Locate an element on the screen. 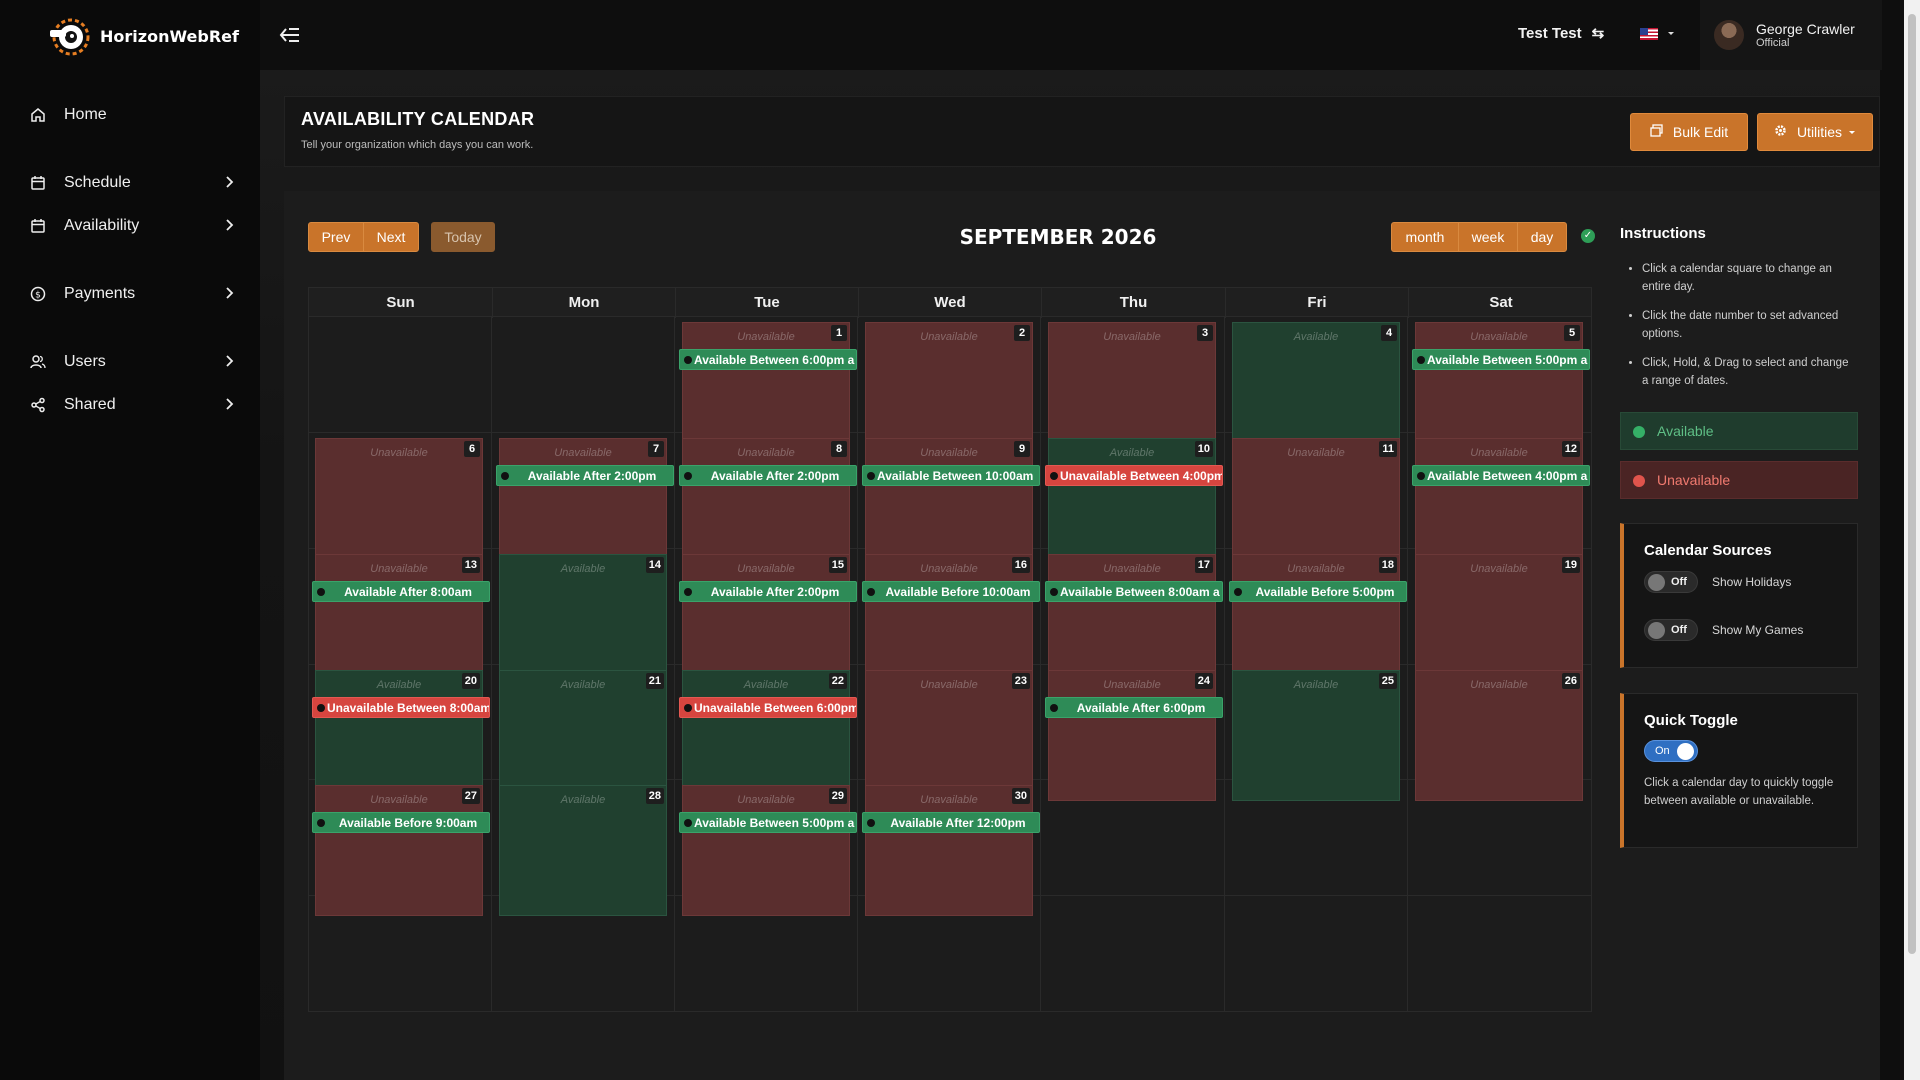  calendar-day: Available 20 Unavailable Between 8:00am is located at coordinates (401, 735).